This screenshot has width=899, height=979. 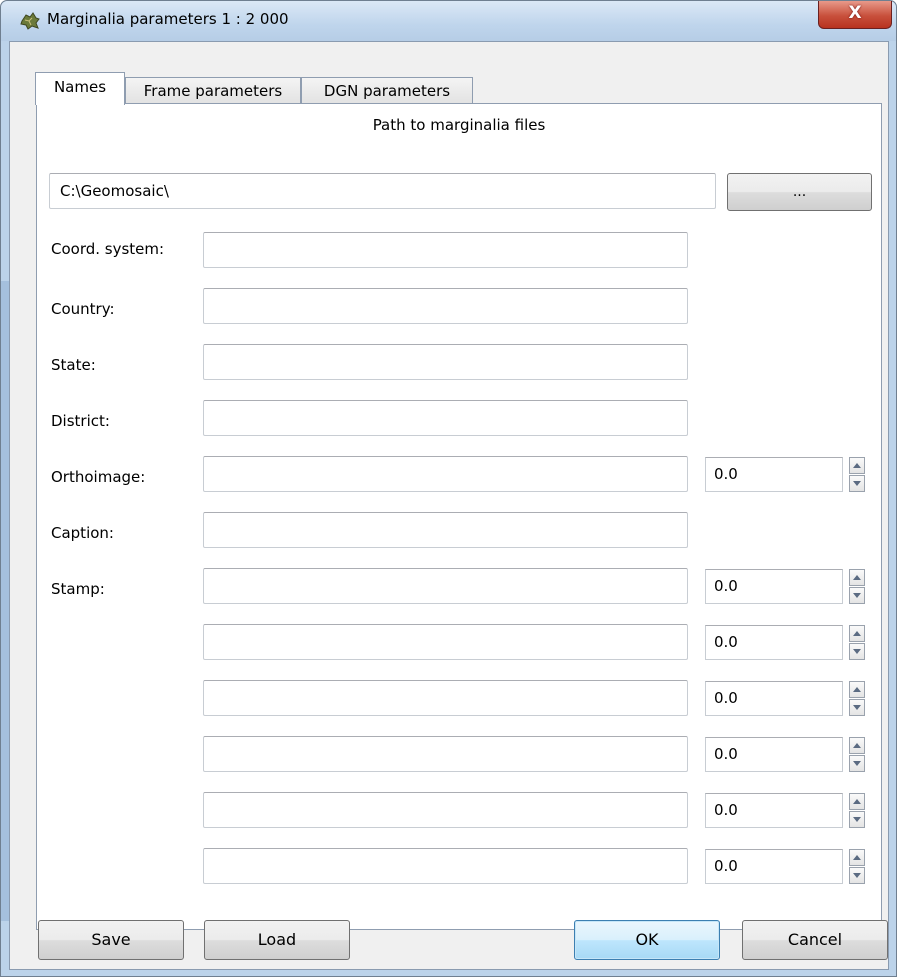 I want to click on path-heading: Path to marginalia files, so click(x=459, y=125).